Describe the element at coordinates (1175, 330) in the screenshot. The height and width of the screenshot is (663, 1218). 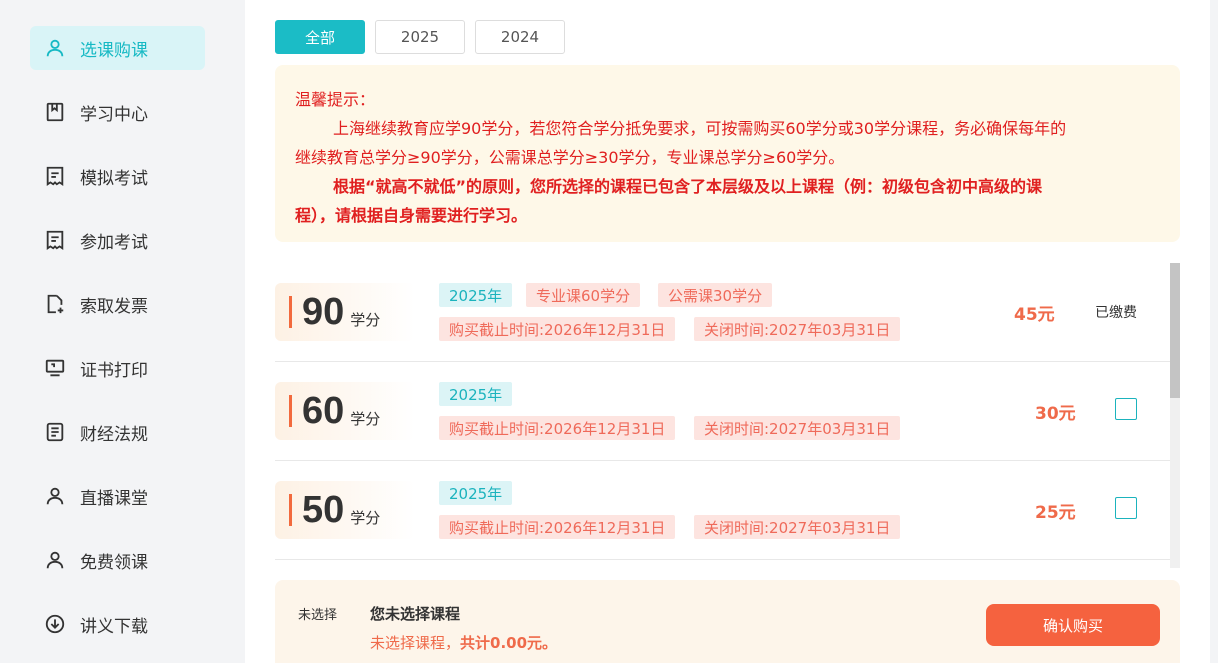
I see `scrollbar-thumb` at that location.